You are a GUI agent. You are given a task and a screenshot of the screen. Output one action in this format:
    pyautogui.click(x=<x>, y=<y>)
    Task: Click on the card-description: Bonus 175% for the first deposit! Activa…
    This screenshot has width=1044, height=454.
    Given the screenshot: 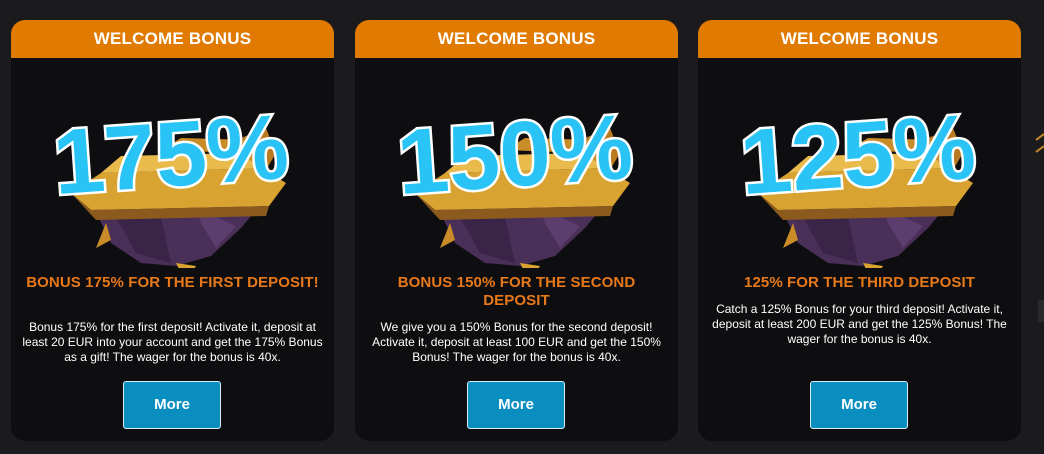 What is the action you would take?
    pyautogui.click(x=172, y=342)
    